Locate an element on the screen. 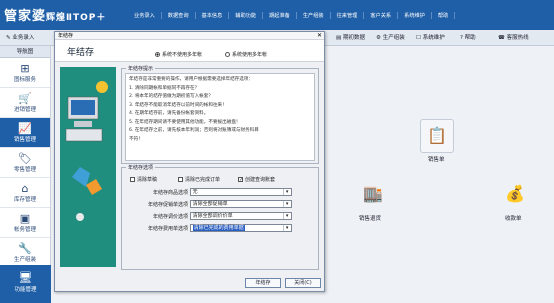 The image size is (554, 303). menu-item: 辅助功能 is located at coordinates (246, 15).